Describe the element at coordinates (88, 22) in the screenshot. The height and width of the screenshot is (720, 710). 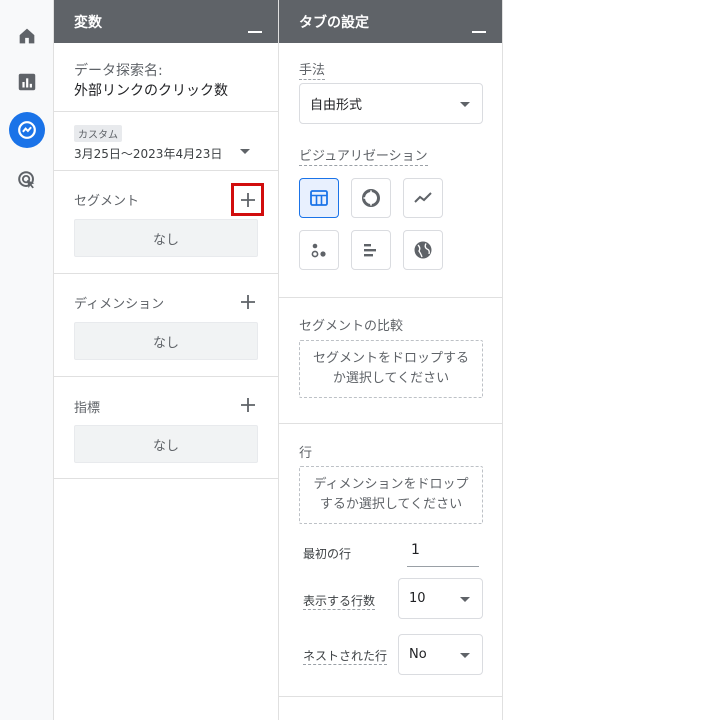
I see `variables-panel-title: 変数` at that location.